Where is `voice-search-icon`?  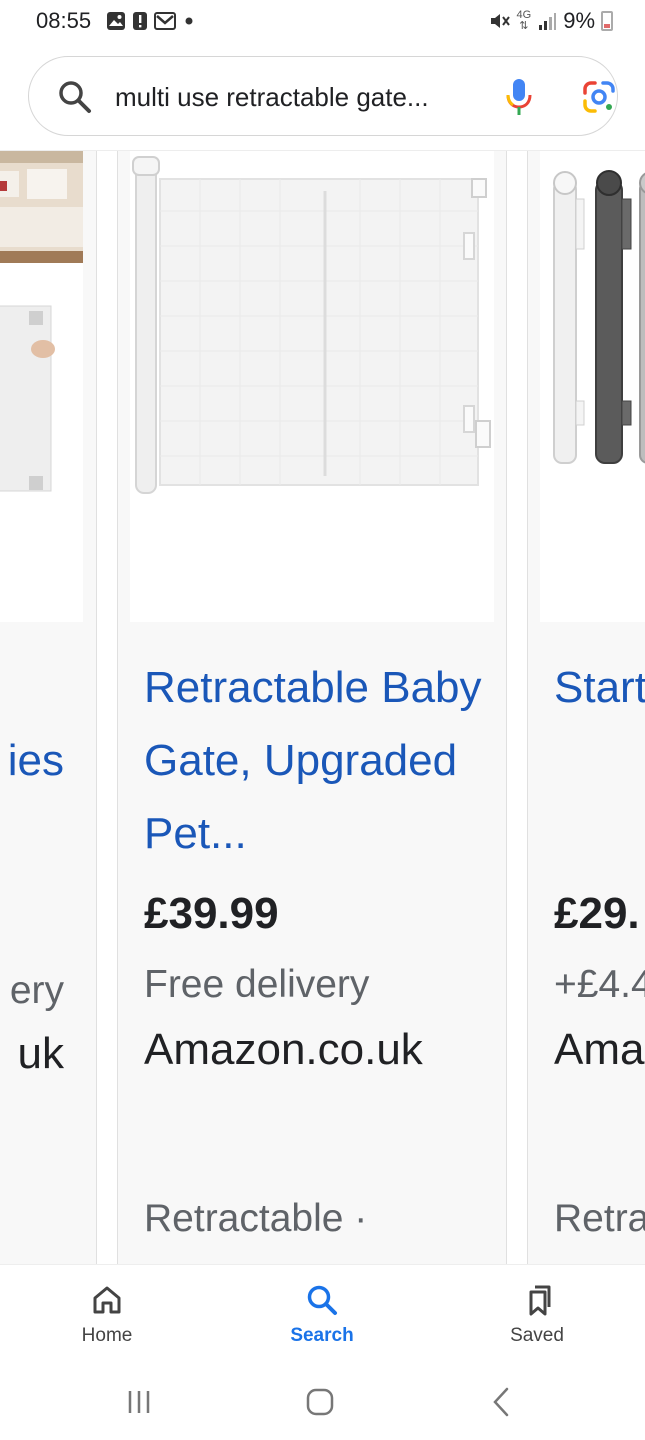 voice-search-icon is located at coordinates (519, 97).